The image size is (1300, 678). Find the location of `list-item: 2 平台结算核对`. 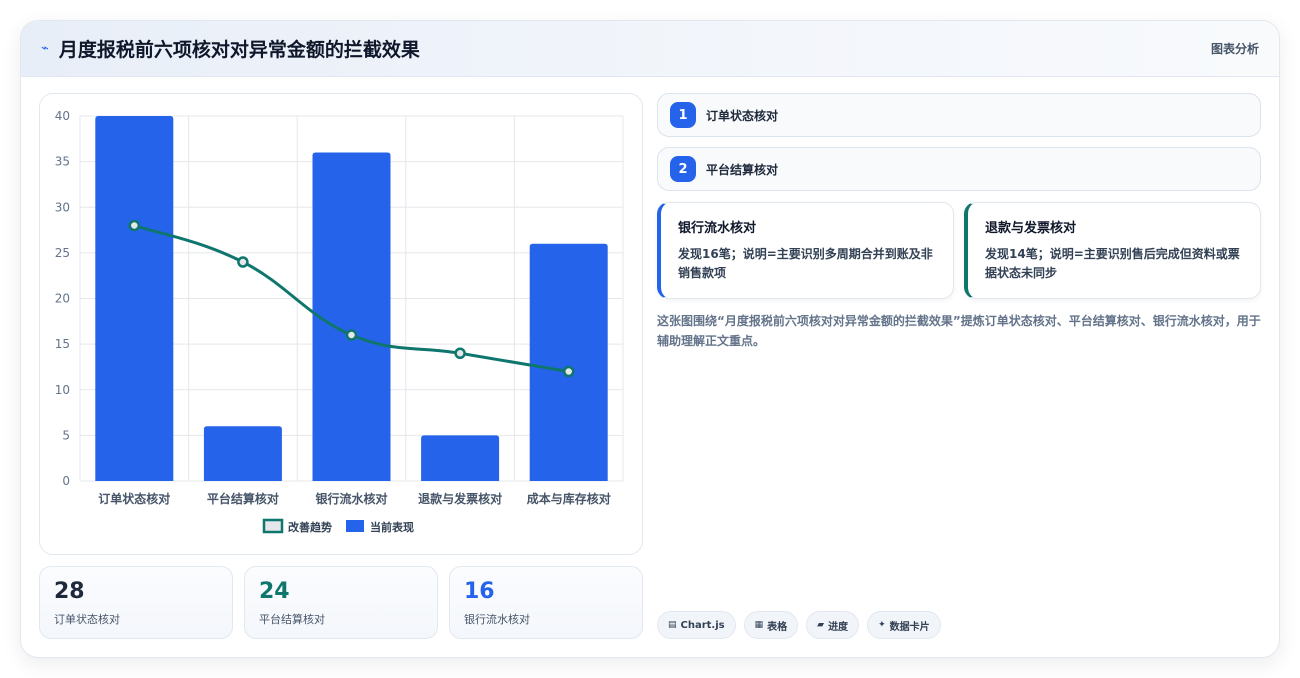

list-item: 2 平台结算核对 is located at coordinates (959, 169).